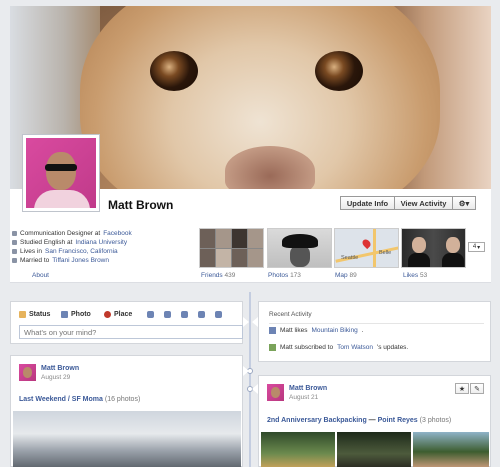 The image size is (500, 467). What do you see at coordinates (118, 314) in the screenshot?
I see `tab-place: Place` at bounding box center [118, 314].